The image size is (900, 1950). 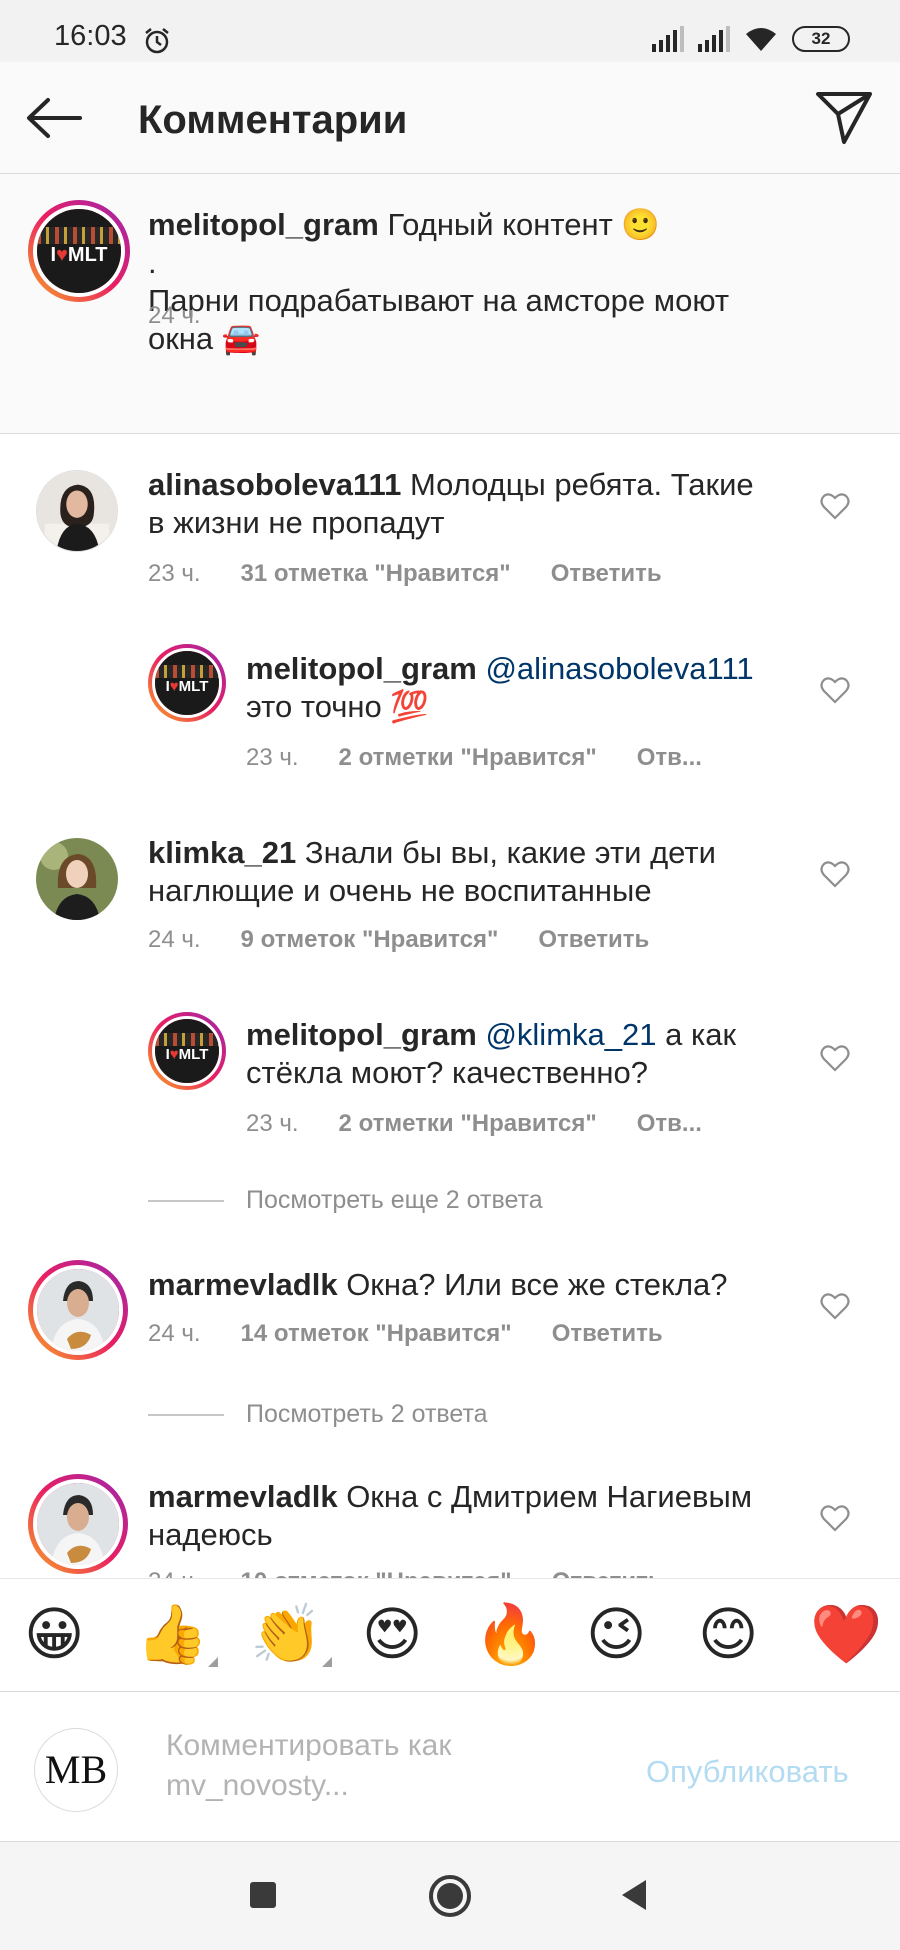 I want to click on current-user-avatar: MB, so click(x=76, y=1770).